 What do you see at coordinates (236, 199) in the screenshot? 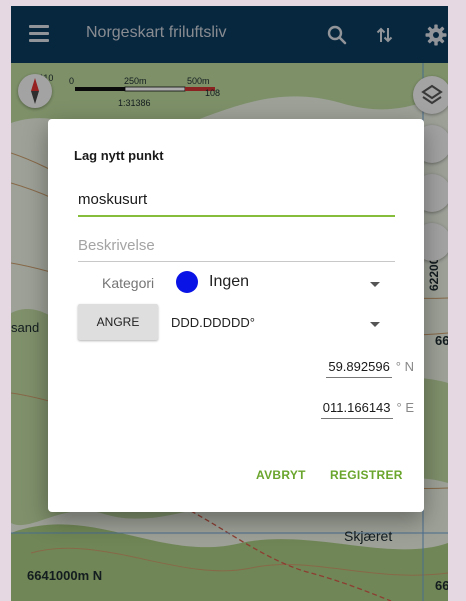
I see `name-input` at bounding box center [236, 199].